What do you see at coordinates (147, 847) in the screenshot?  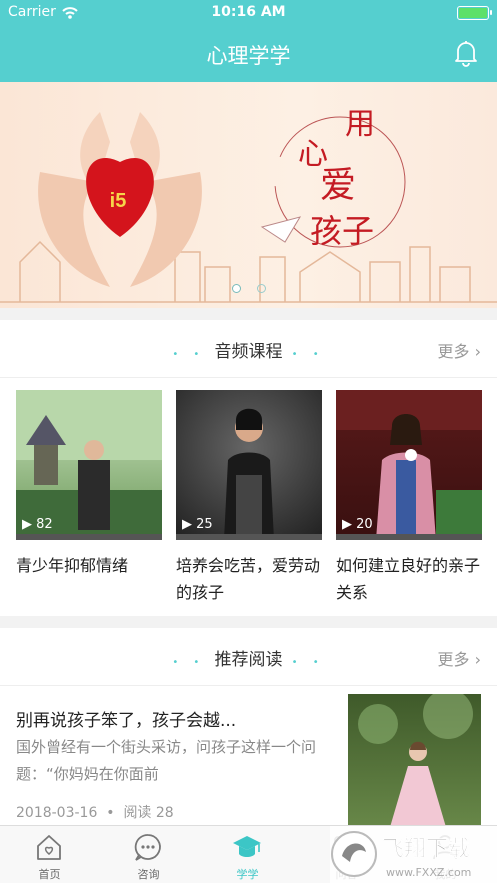 I see `chat-icon` at bounding box center [147, 847].